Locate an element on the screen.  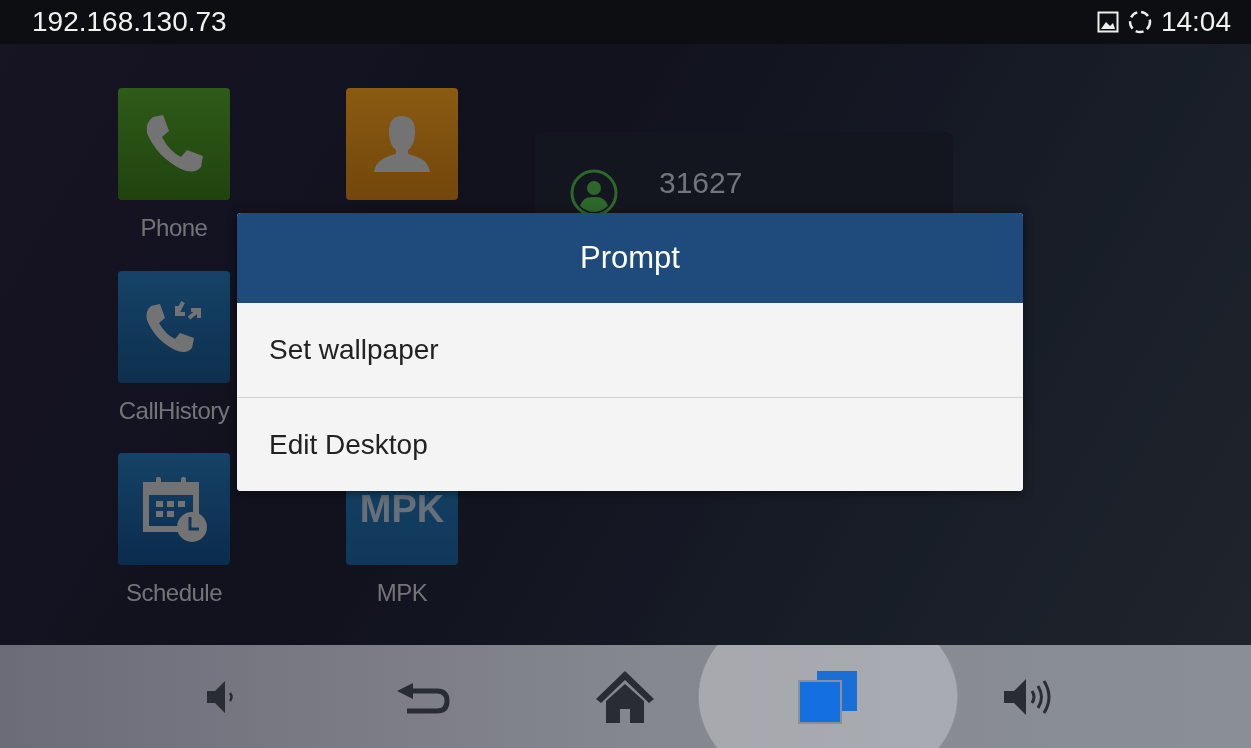
contact-number: 31627 is located at coordinates (701, 183).